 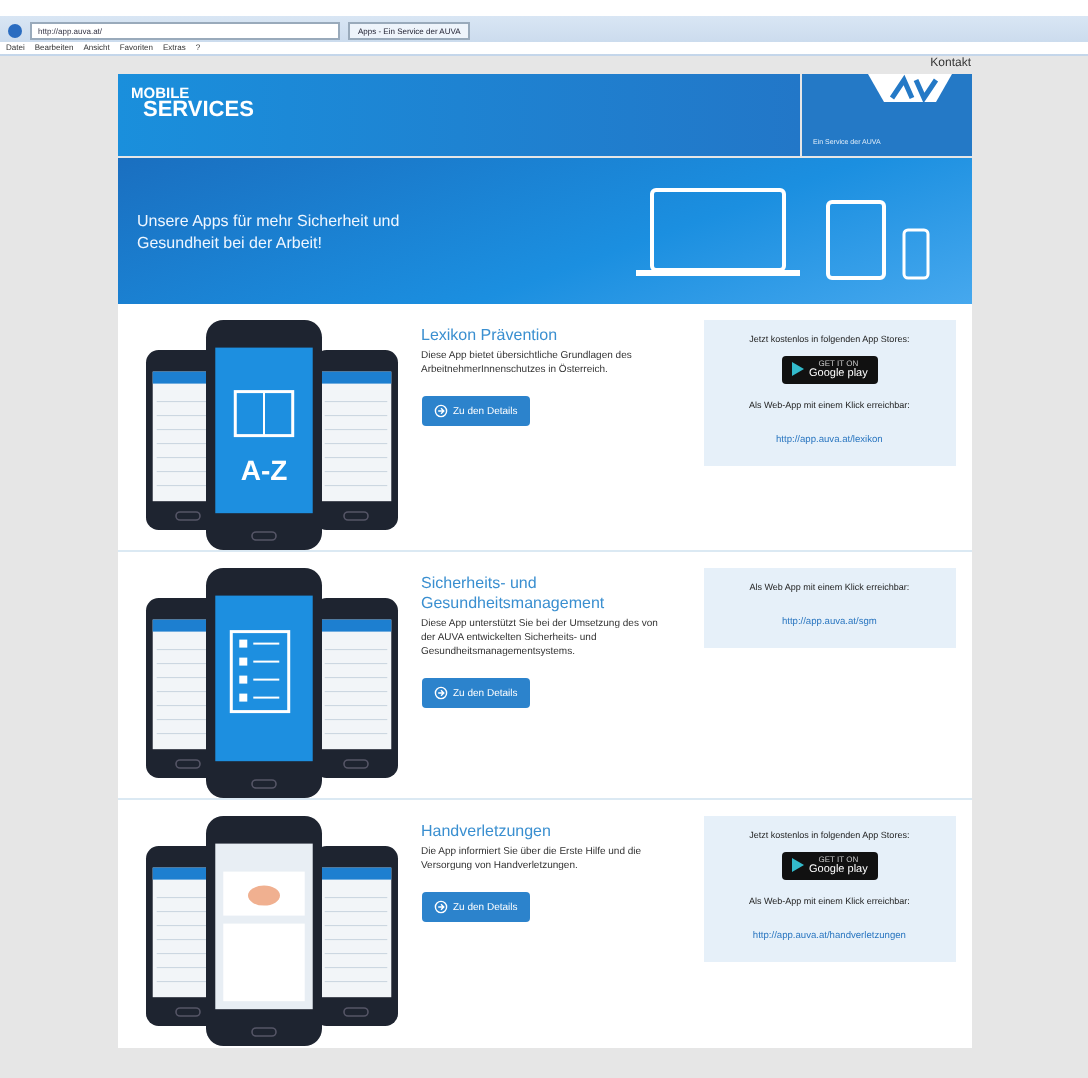 What do you see at coordinates (269, 231) in the screenshot?
I see `hero-text: Unsere Apps für mehr Sicherheit und Gesundheit bei der Arbeit!` at bounding box center [269, 231].